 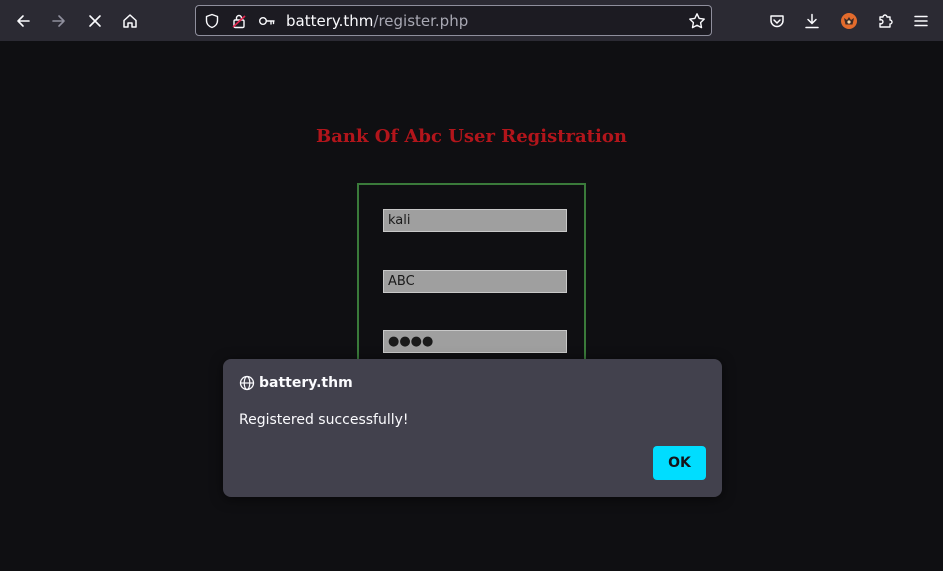 I want to click on bookmark-star-icon, so click(x=697, y=21).